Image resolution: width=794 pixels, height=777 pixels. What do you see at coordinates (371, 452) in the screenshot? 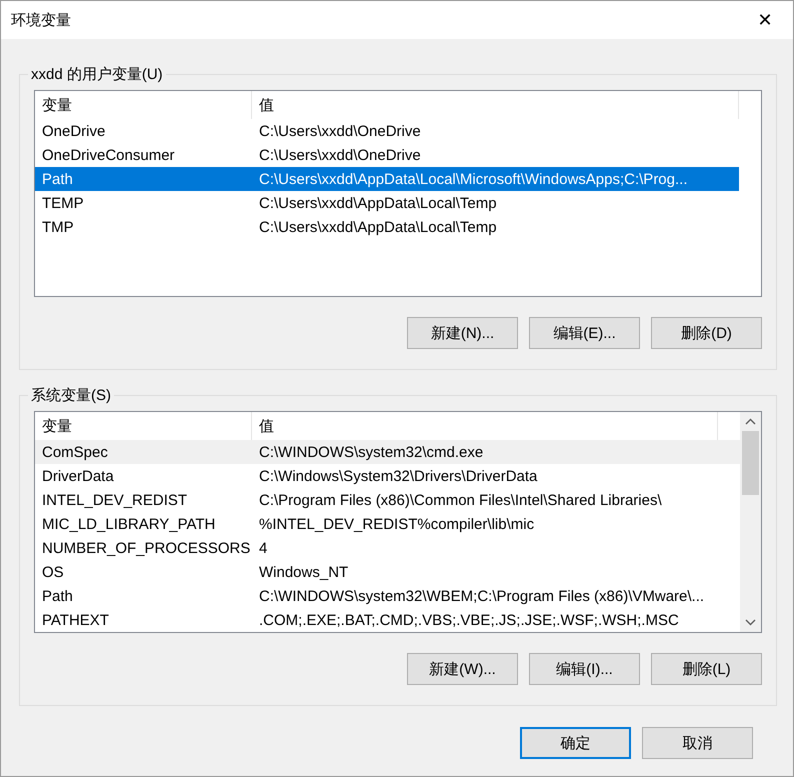
I see `variable-value: C:\WINDOWS\system32\cmd.exe` at bounding box center [371, 452].